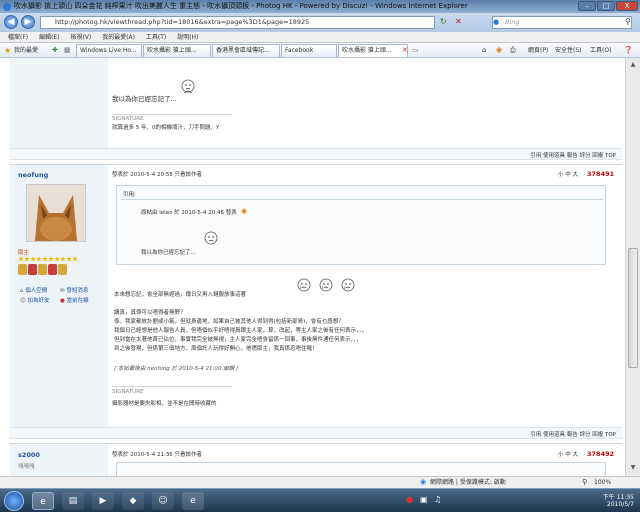 The height and width of the screenshot is (512, 640). I want to click on medal-row, so click(43, 270).